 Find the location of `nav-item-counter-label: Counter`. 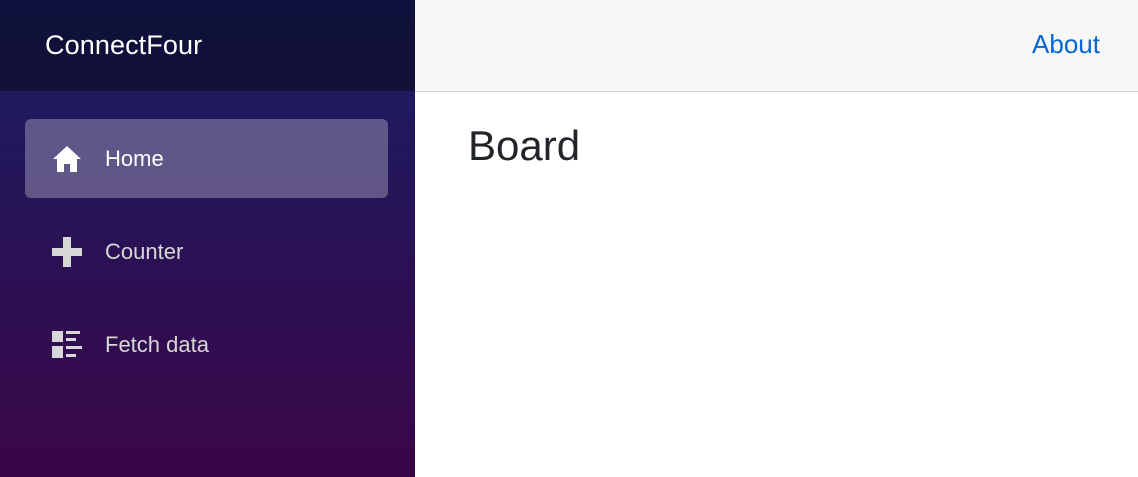

nav-item-counter-label: Counter is located at coordinates (144, 251).